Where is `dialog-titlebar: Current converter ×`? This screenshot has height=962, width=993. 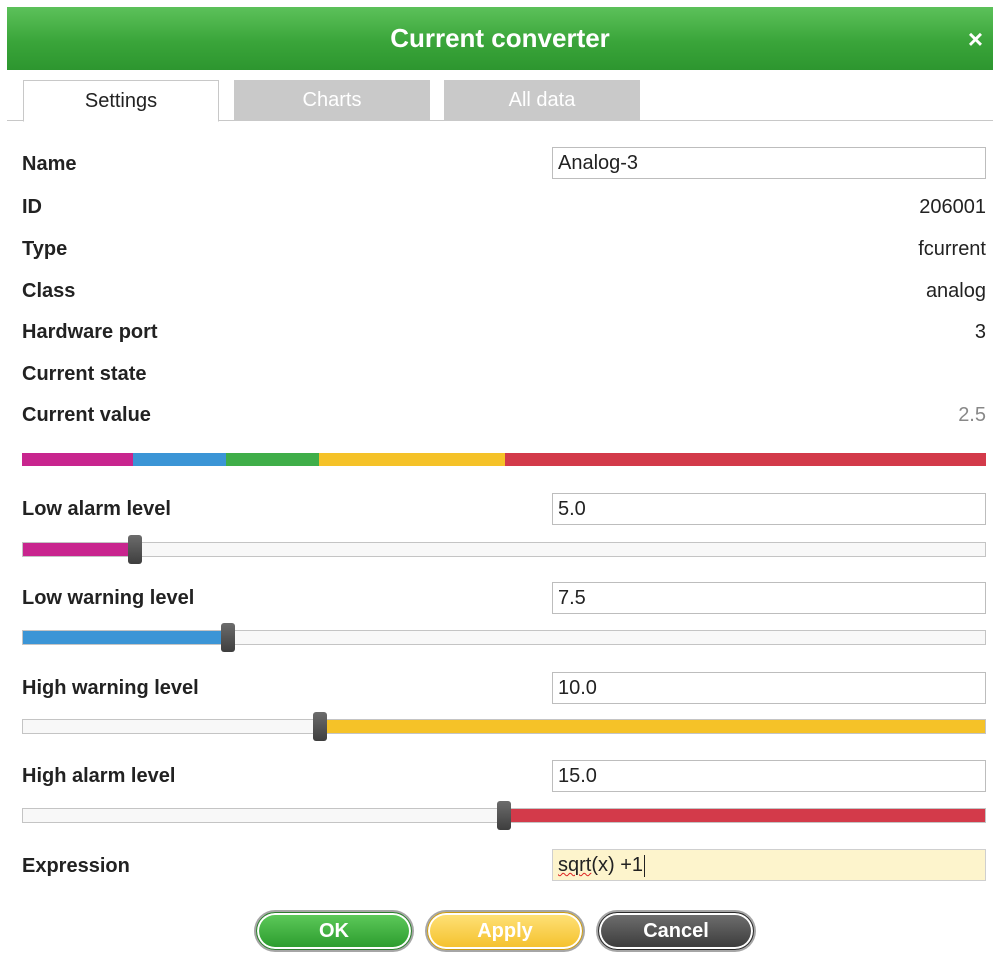
dialog-titlebar: Current converter × is located at coordinates (500, 38).